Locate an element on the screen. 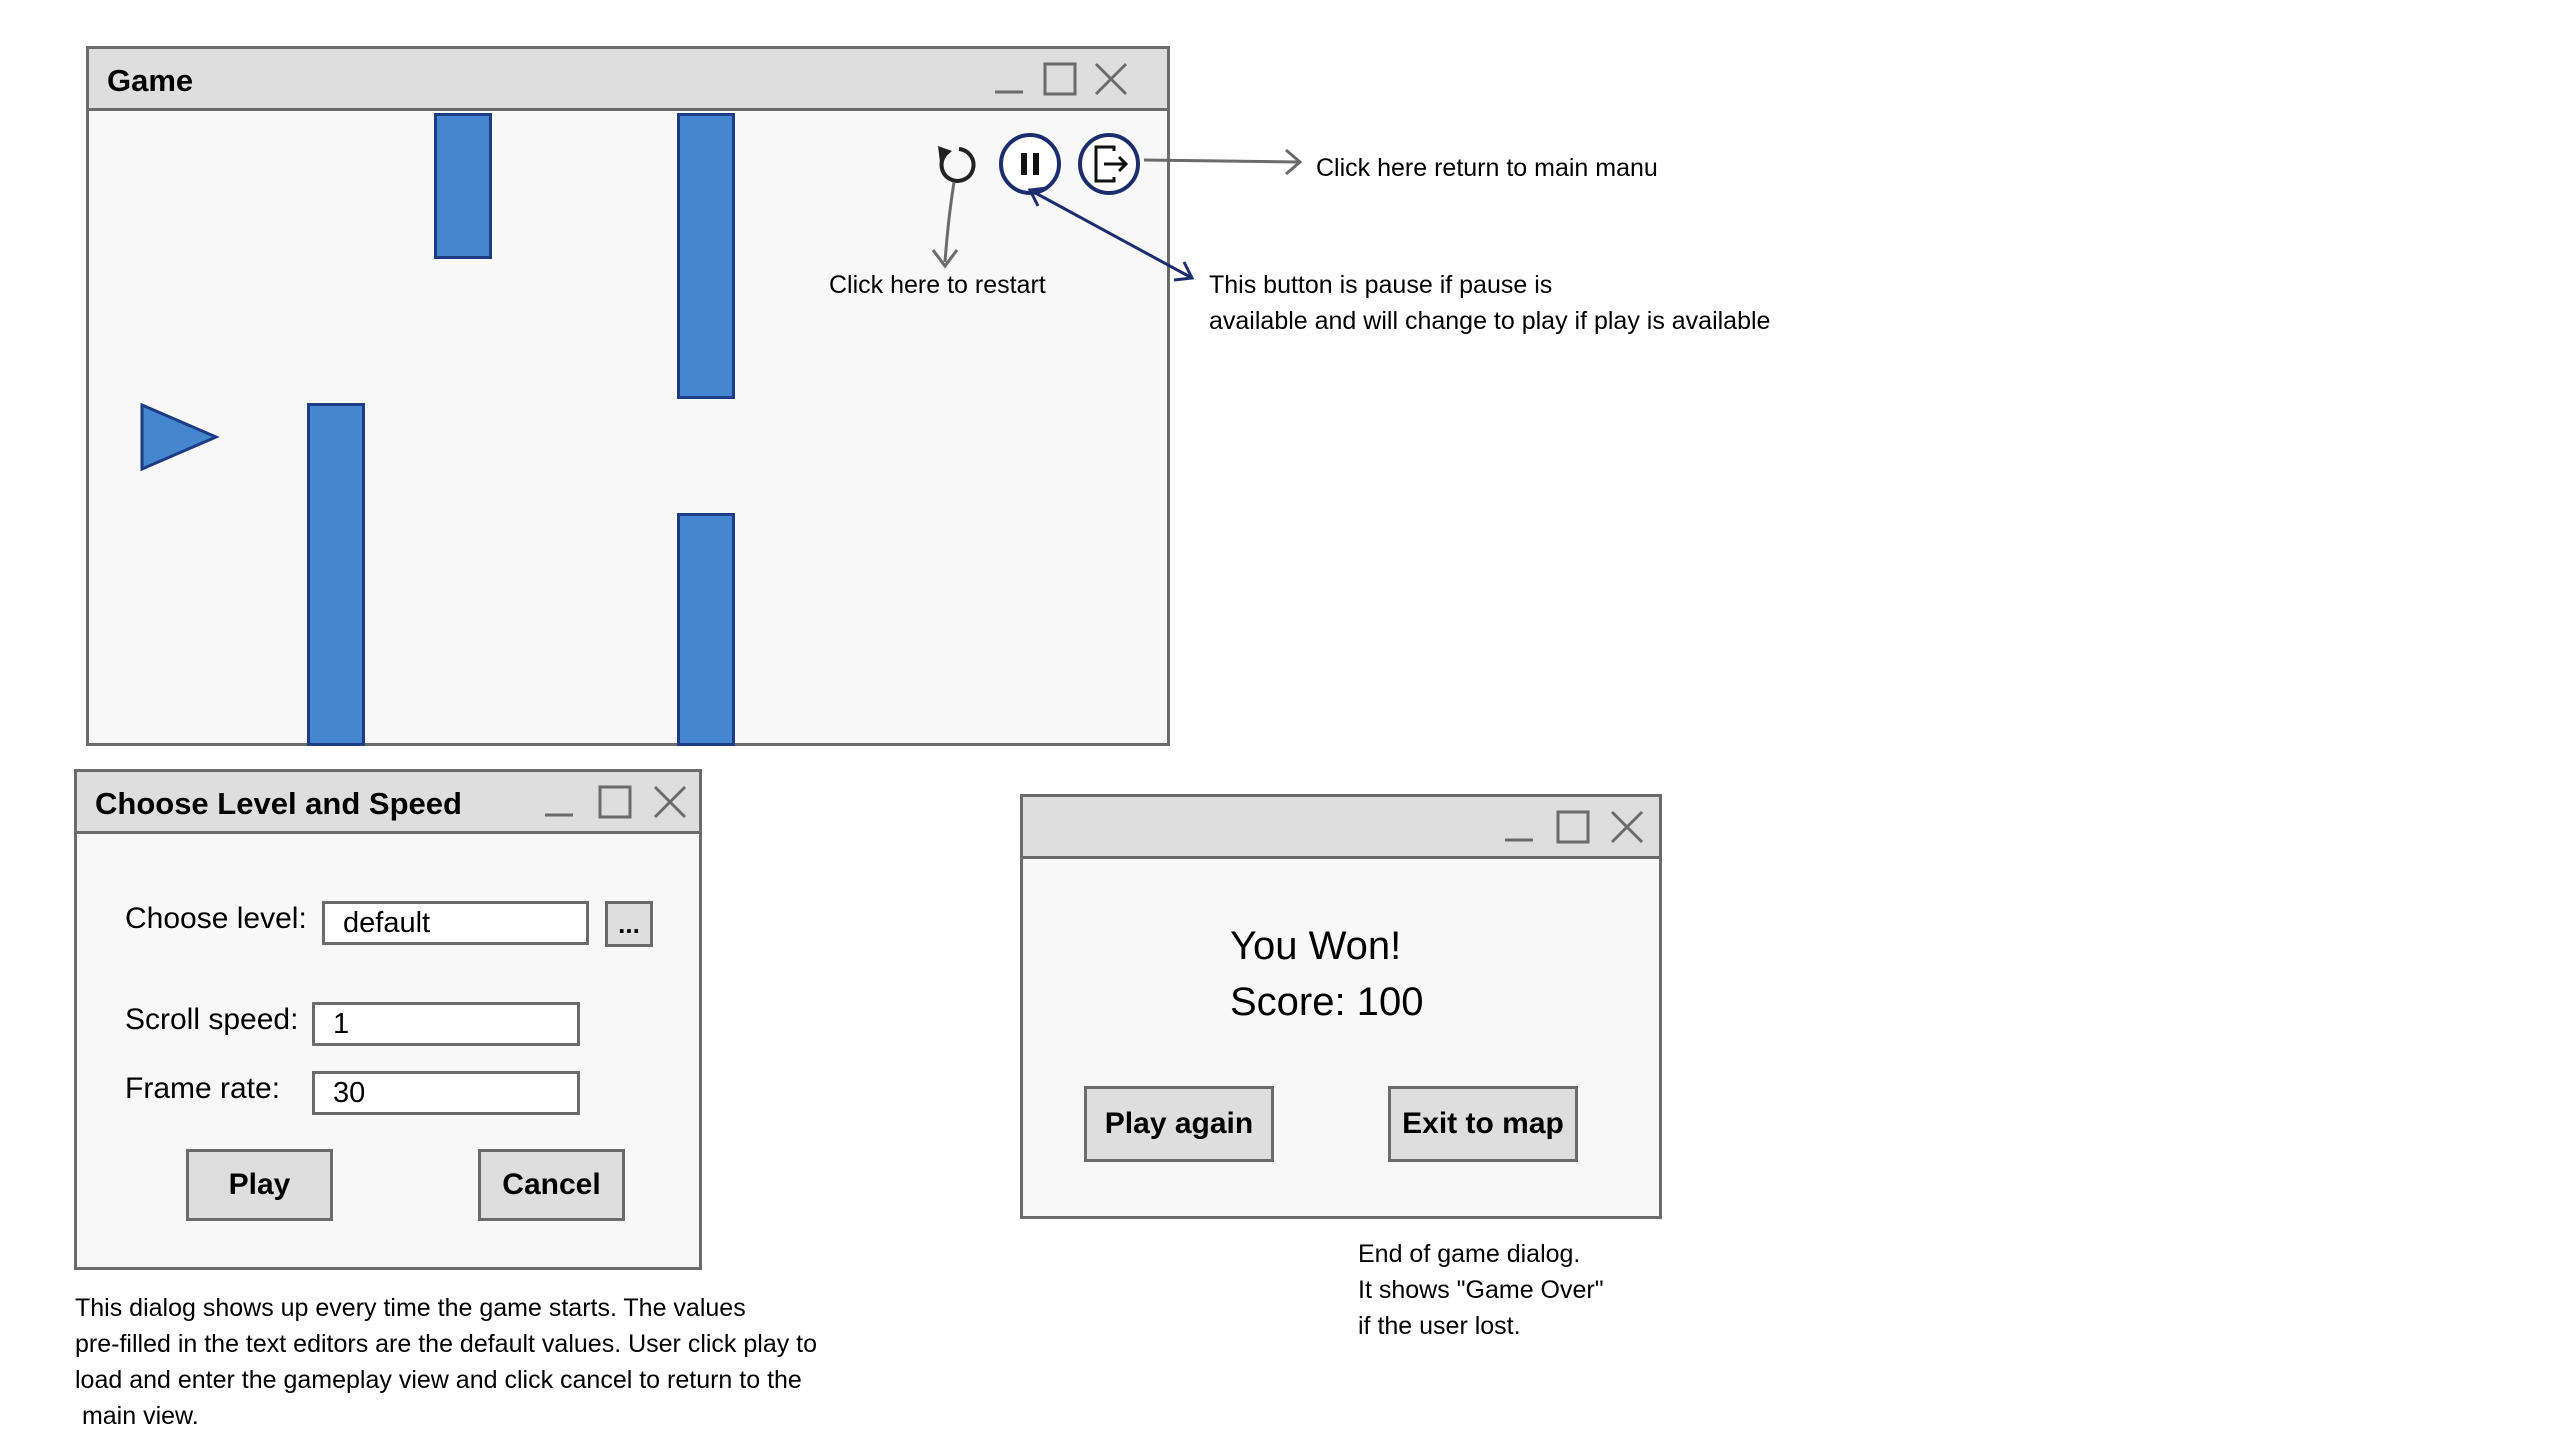 Image resolution: width=2560 pixels, height=1440 pixels. player-ship-icon is located at coordinates (180, 437).